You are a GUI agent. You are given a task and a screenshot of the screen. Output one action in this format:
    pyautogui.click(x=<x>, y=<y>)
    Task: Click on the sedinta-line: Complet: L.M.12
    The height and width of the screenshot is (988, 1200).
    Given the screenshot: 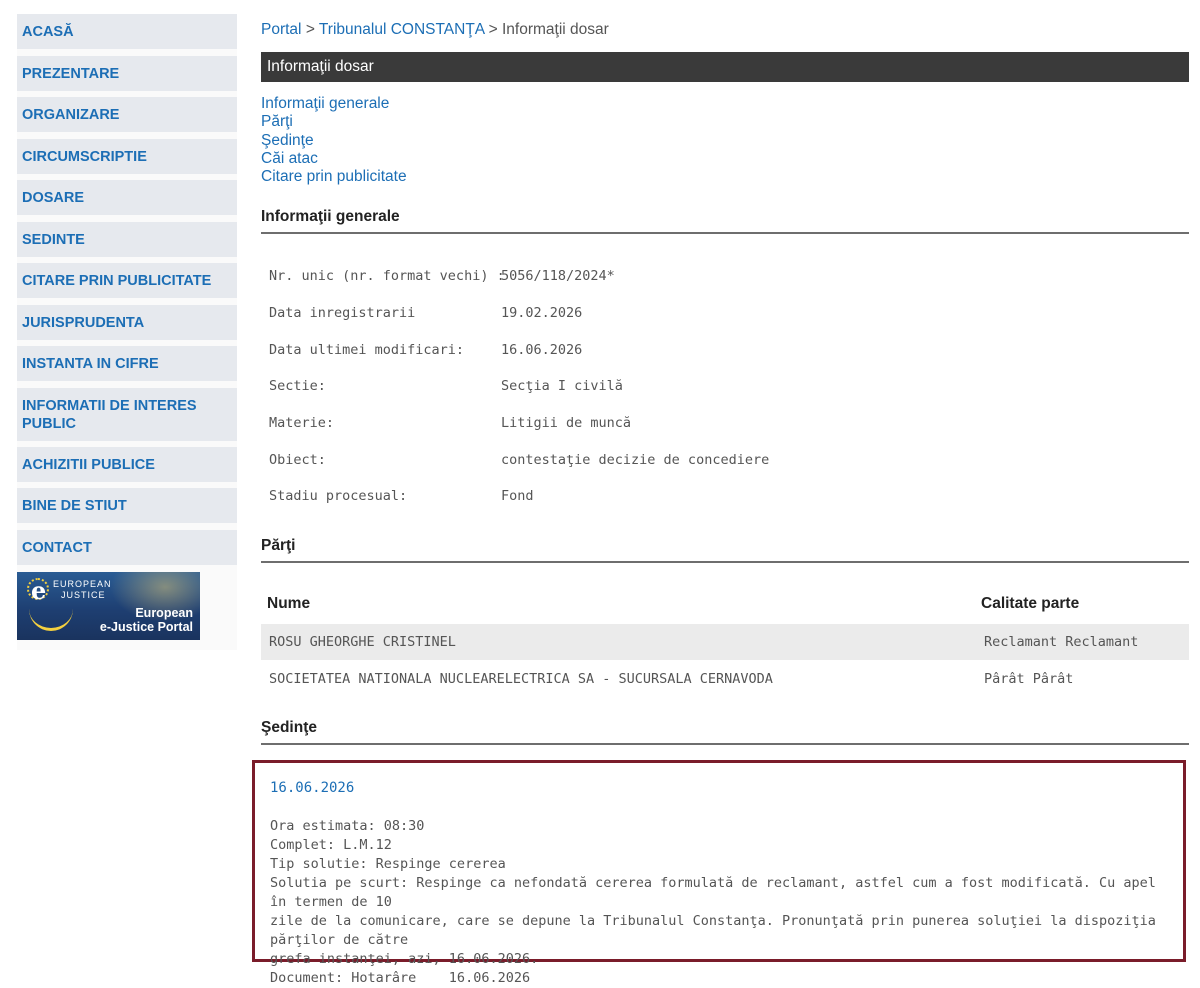 What is the action you would take?
    pyautogui.click(x=331, y=845)
    